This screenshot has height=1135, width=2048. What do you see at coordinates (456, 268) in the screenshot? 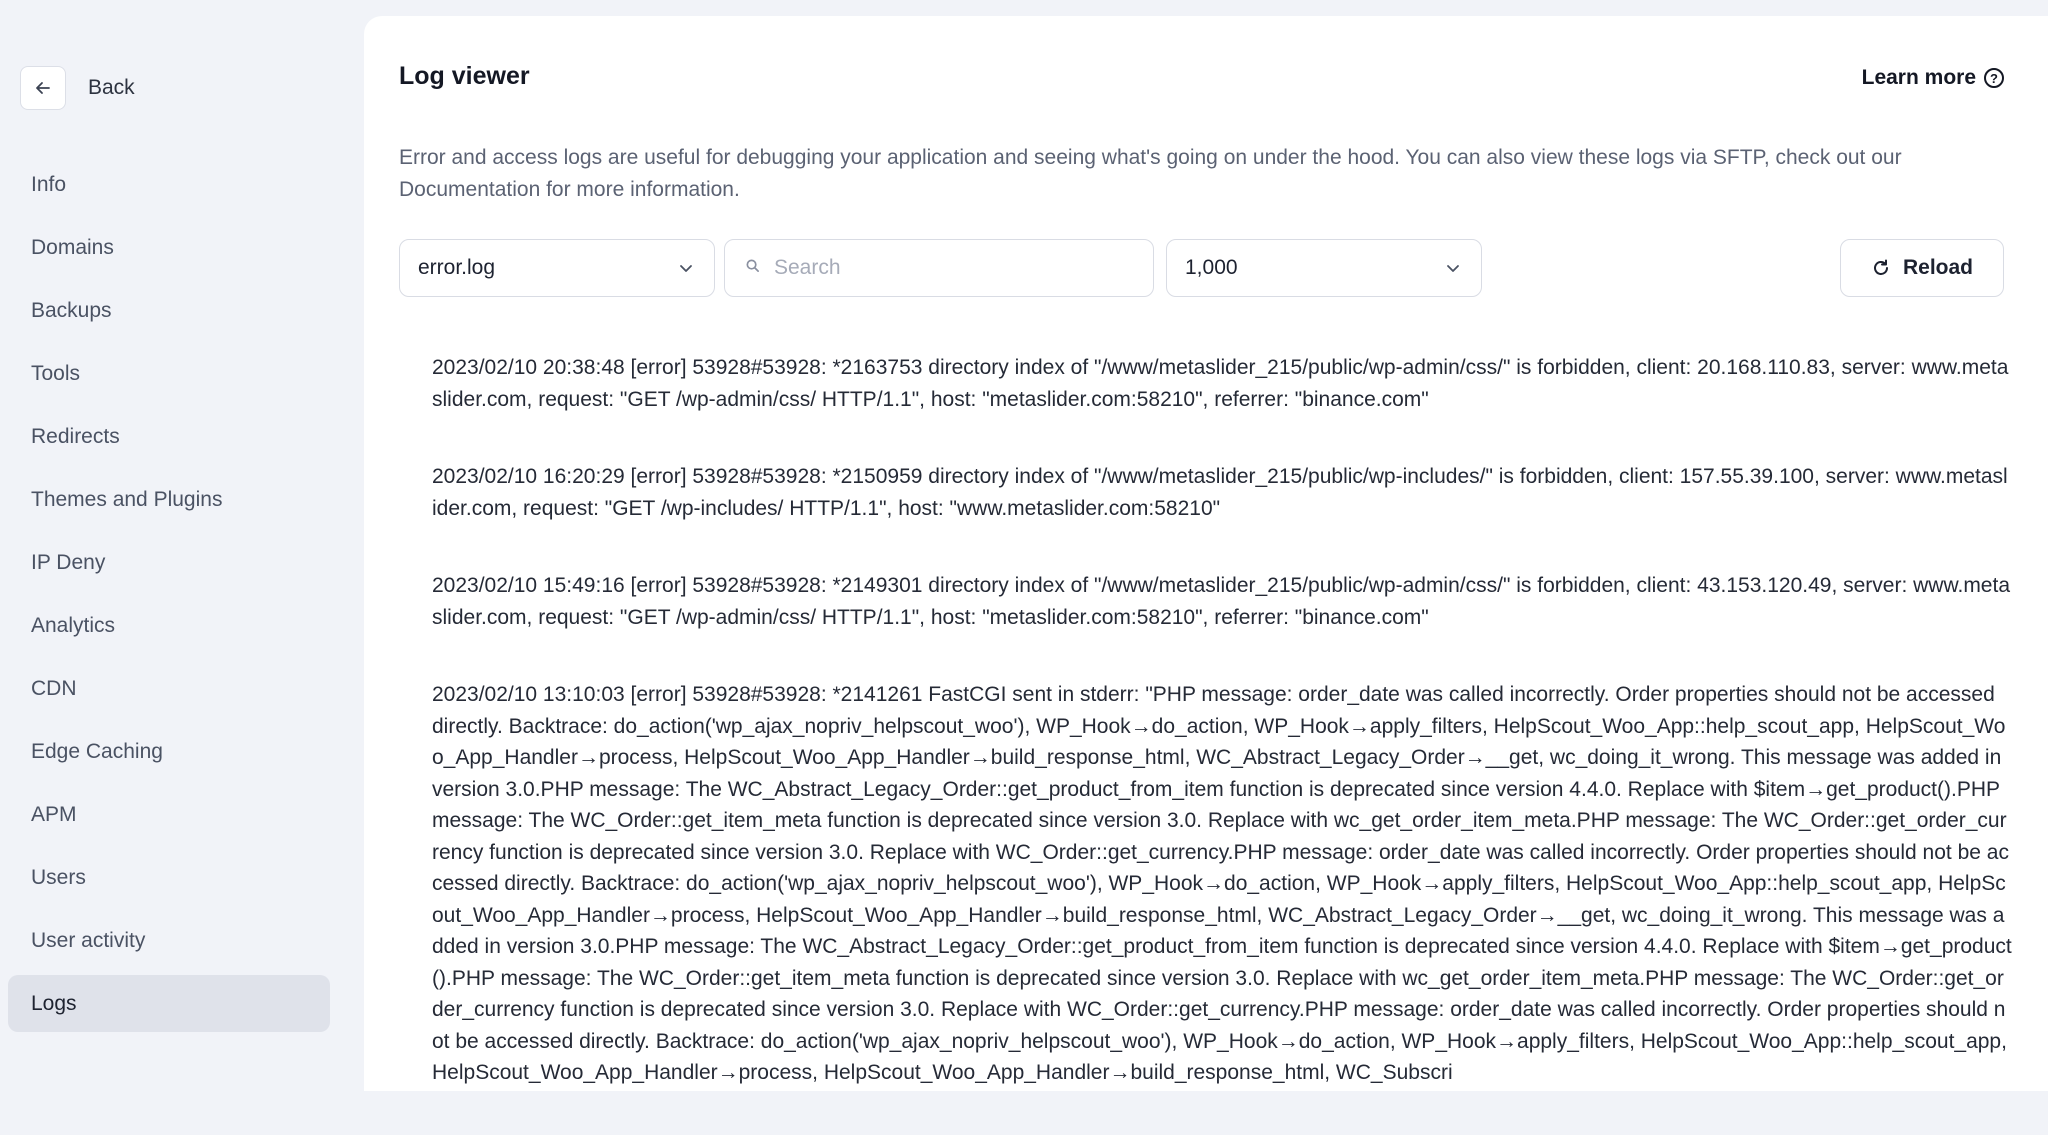
I see `log-file-value: error.log` at bounding box center [456, 268].